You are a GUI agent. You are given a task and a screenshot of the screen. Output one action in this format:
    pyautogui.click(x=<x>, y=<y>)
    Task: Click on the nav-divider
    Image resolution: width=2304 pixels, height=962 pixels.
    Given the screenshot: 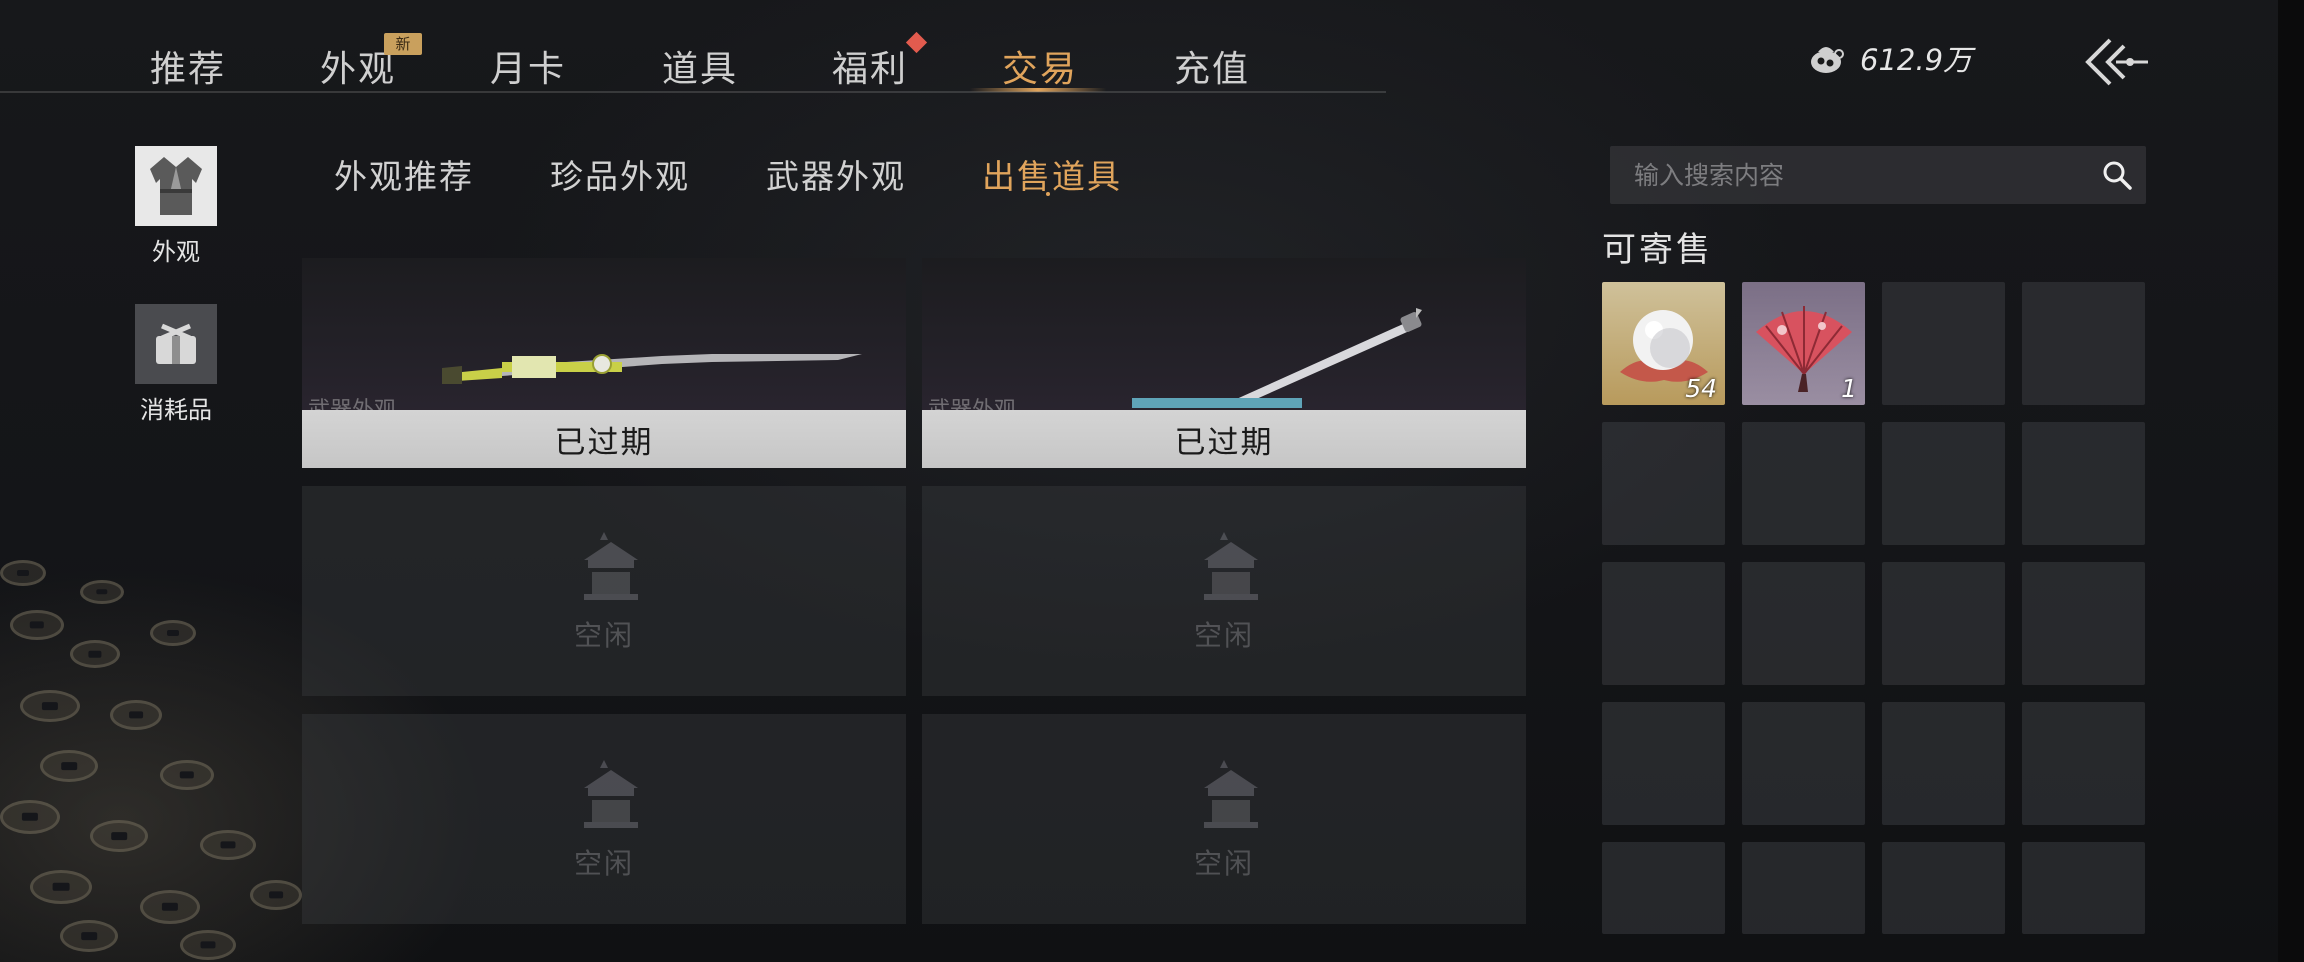 What is the action you would take?
    pyautogui.click(x=693, y=92)
    